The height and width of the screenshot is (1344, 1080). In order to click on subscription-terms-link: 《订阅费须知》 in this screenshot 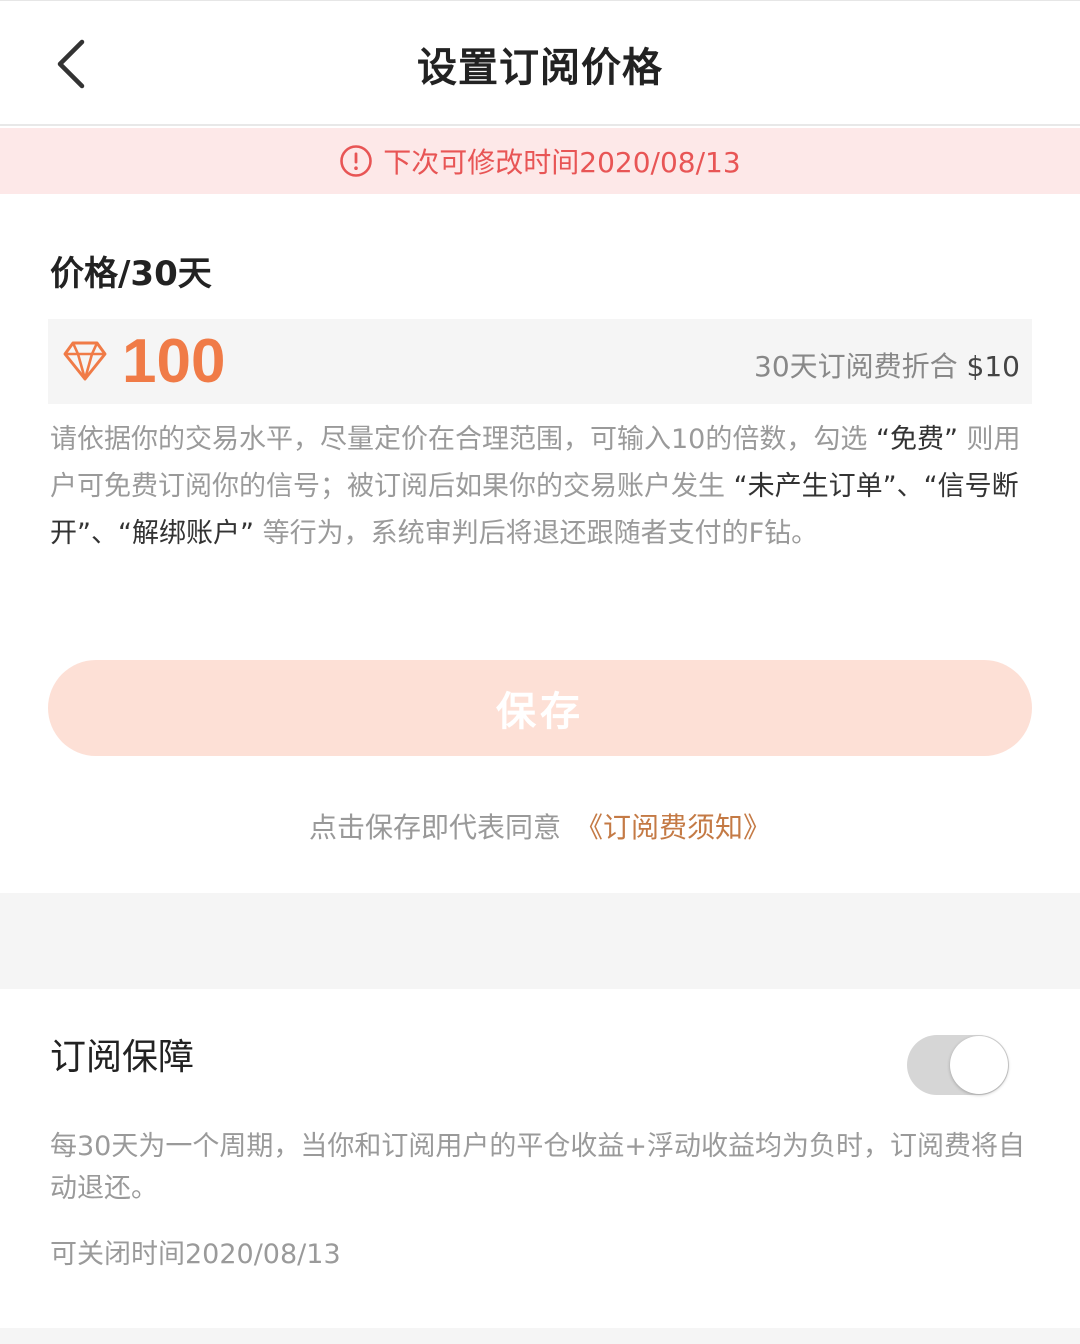, I will do `click(673, 827)`.